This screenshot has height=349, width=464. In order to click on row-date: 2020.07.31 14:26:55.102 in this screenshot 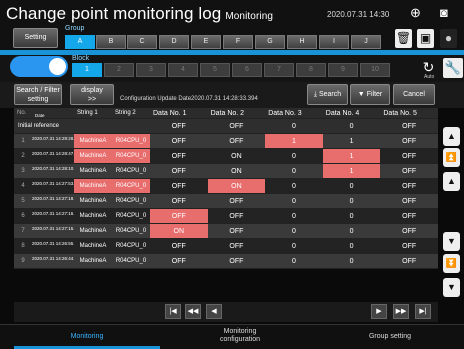, I will do `click(53, 243)`.